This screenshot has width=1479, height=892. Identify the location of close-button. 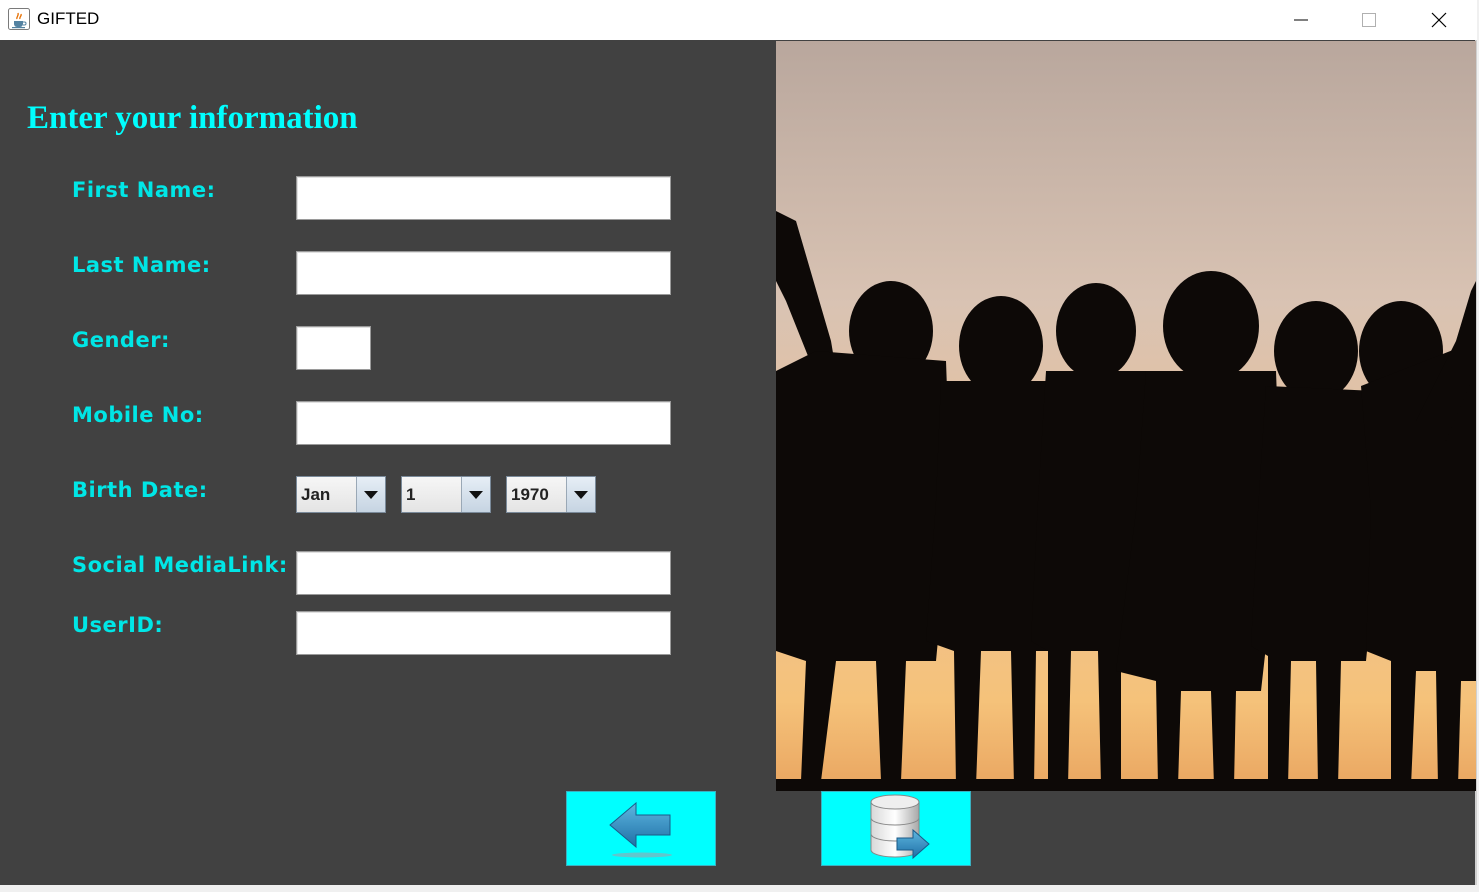
(1439, 20).